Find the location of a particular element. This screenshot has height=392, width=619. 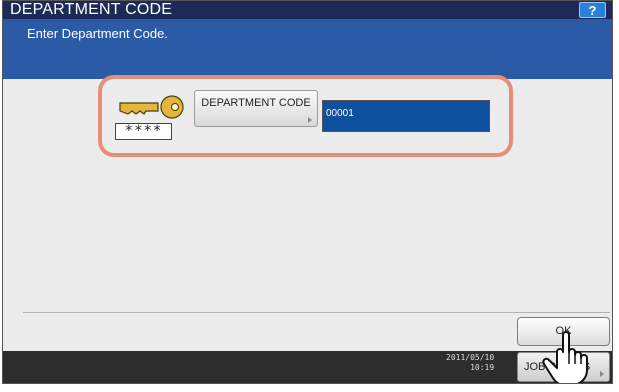

status-bar: 2011/05/10 10:19 JOB STATUS is located at coordinates (307, 367).